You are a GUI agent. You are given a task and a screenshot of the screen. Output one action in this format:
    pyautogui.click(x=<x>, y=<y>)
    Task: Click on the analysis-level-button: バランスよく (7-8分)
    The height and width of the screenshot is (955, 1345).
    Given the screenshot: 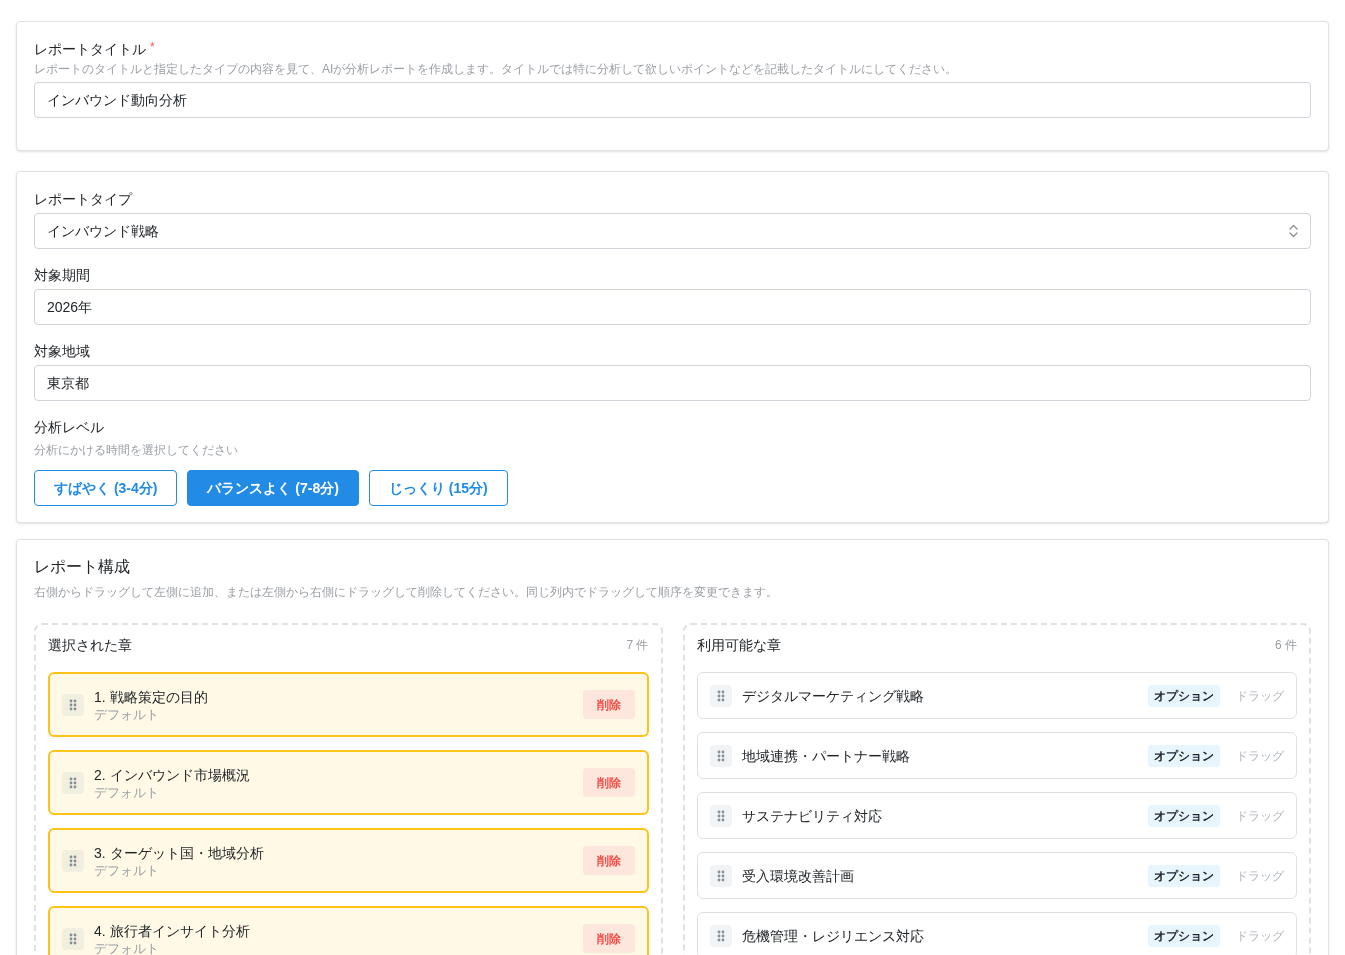 What is the action you would take?
    pyautogui.click(x=273, y=488)
    